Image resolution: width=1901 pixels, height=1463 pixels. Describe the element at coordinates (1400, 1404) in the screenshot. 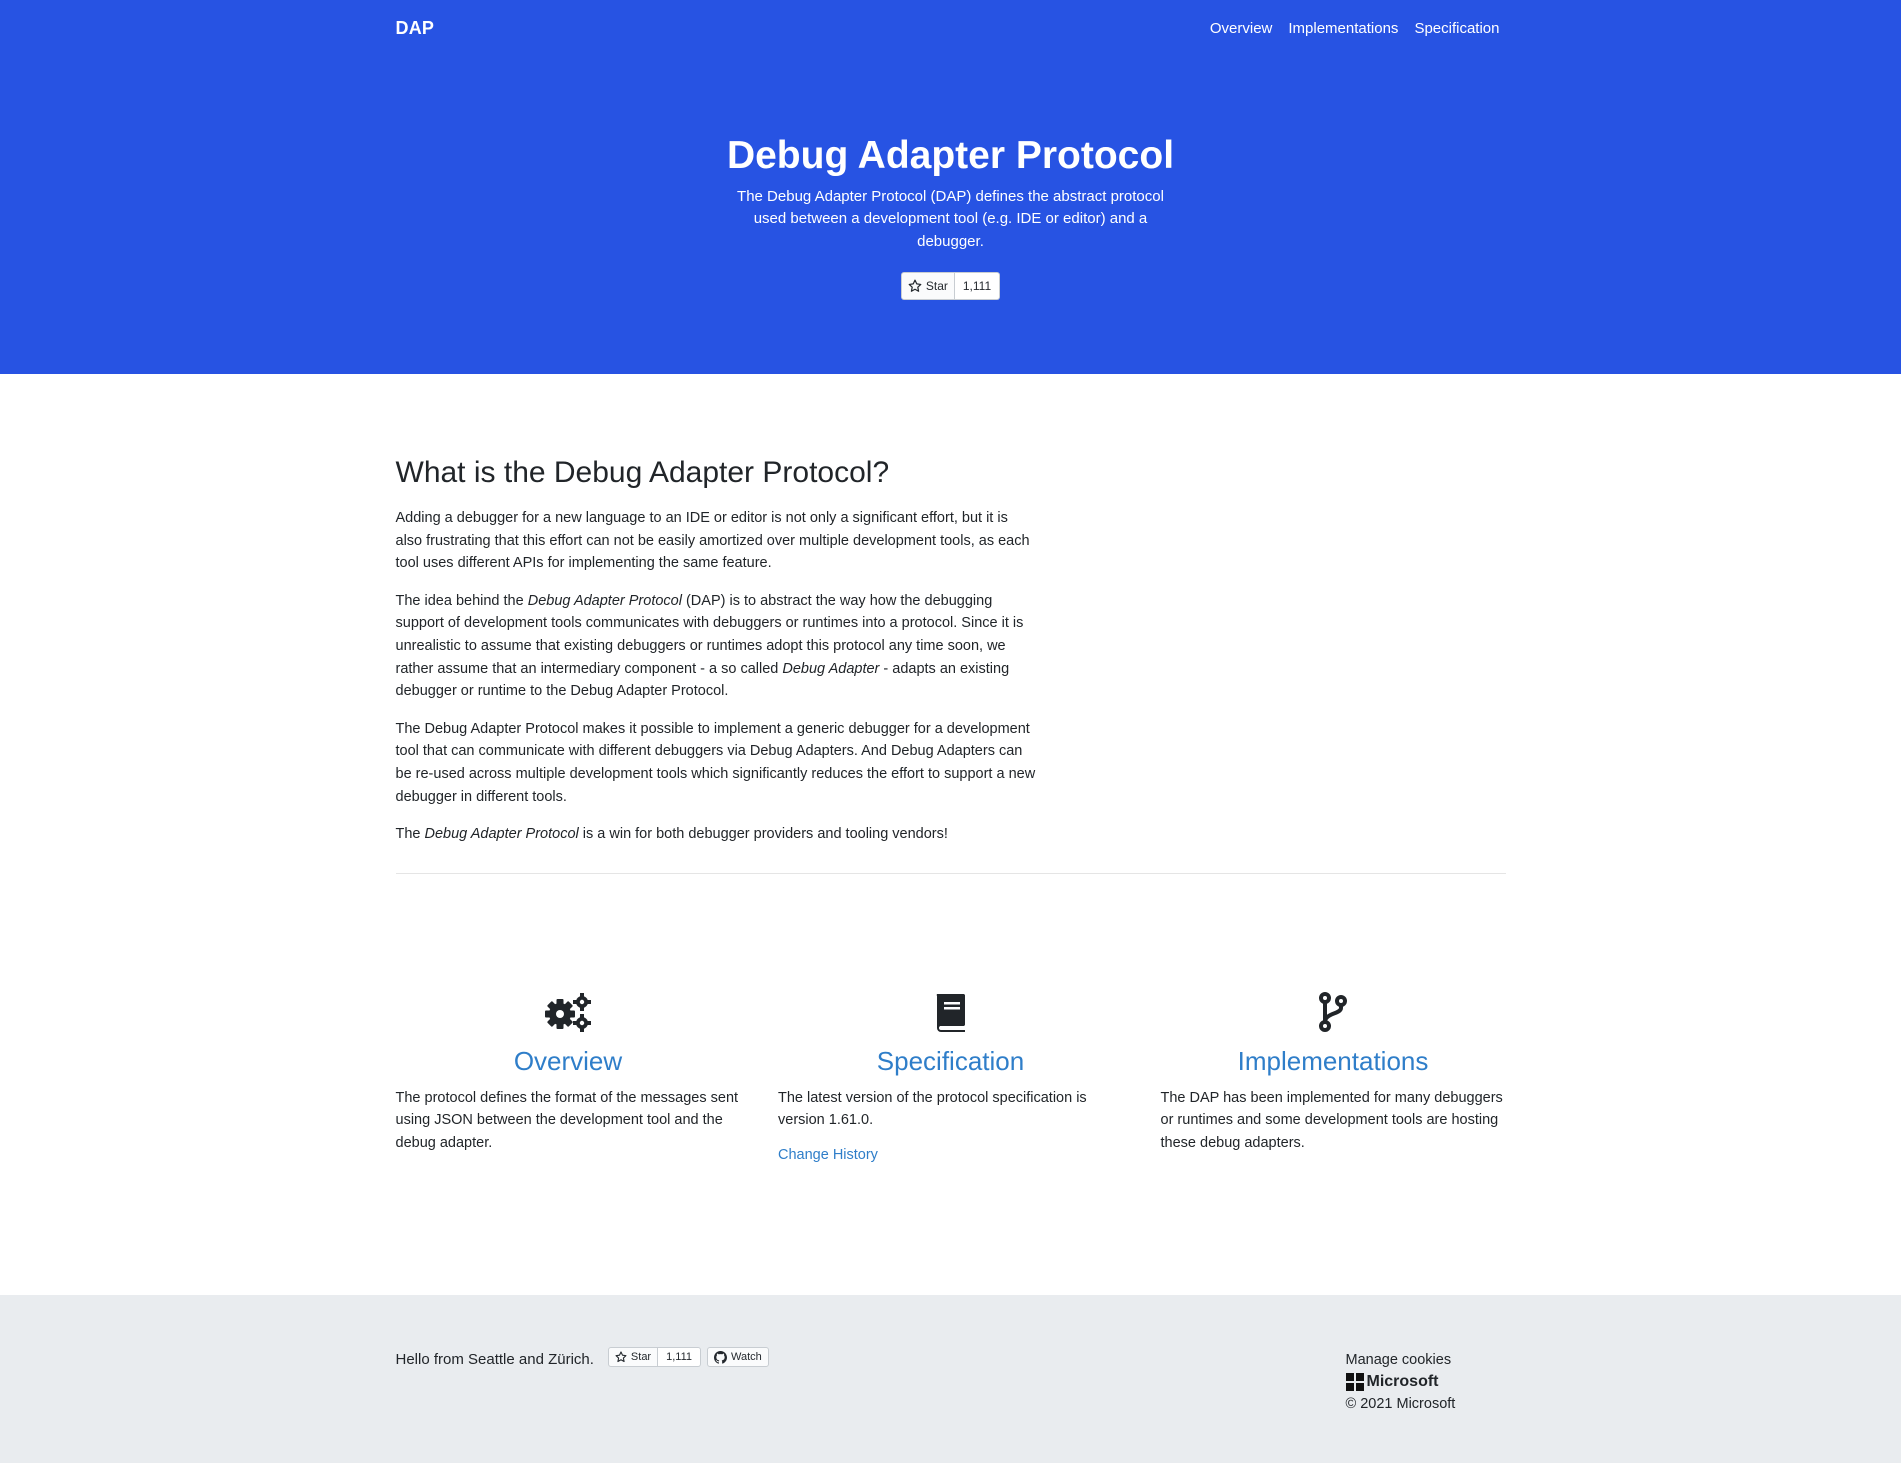

I see `copyright-text: © 2021 Microsoft` at that location.